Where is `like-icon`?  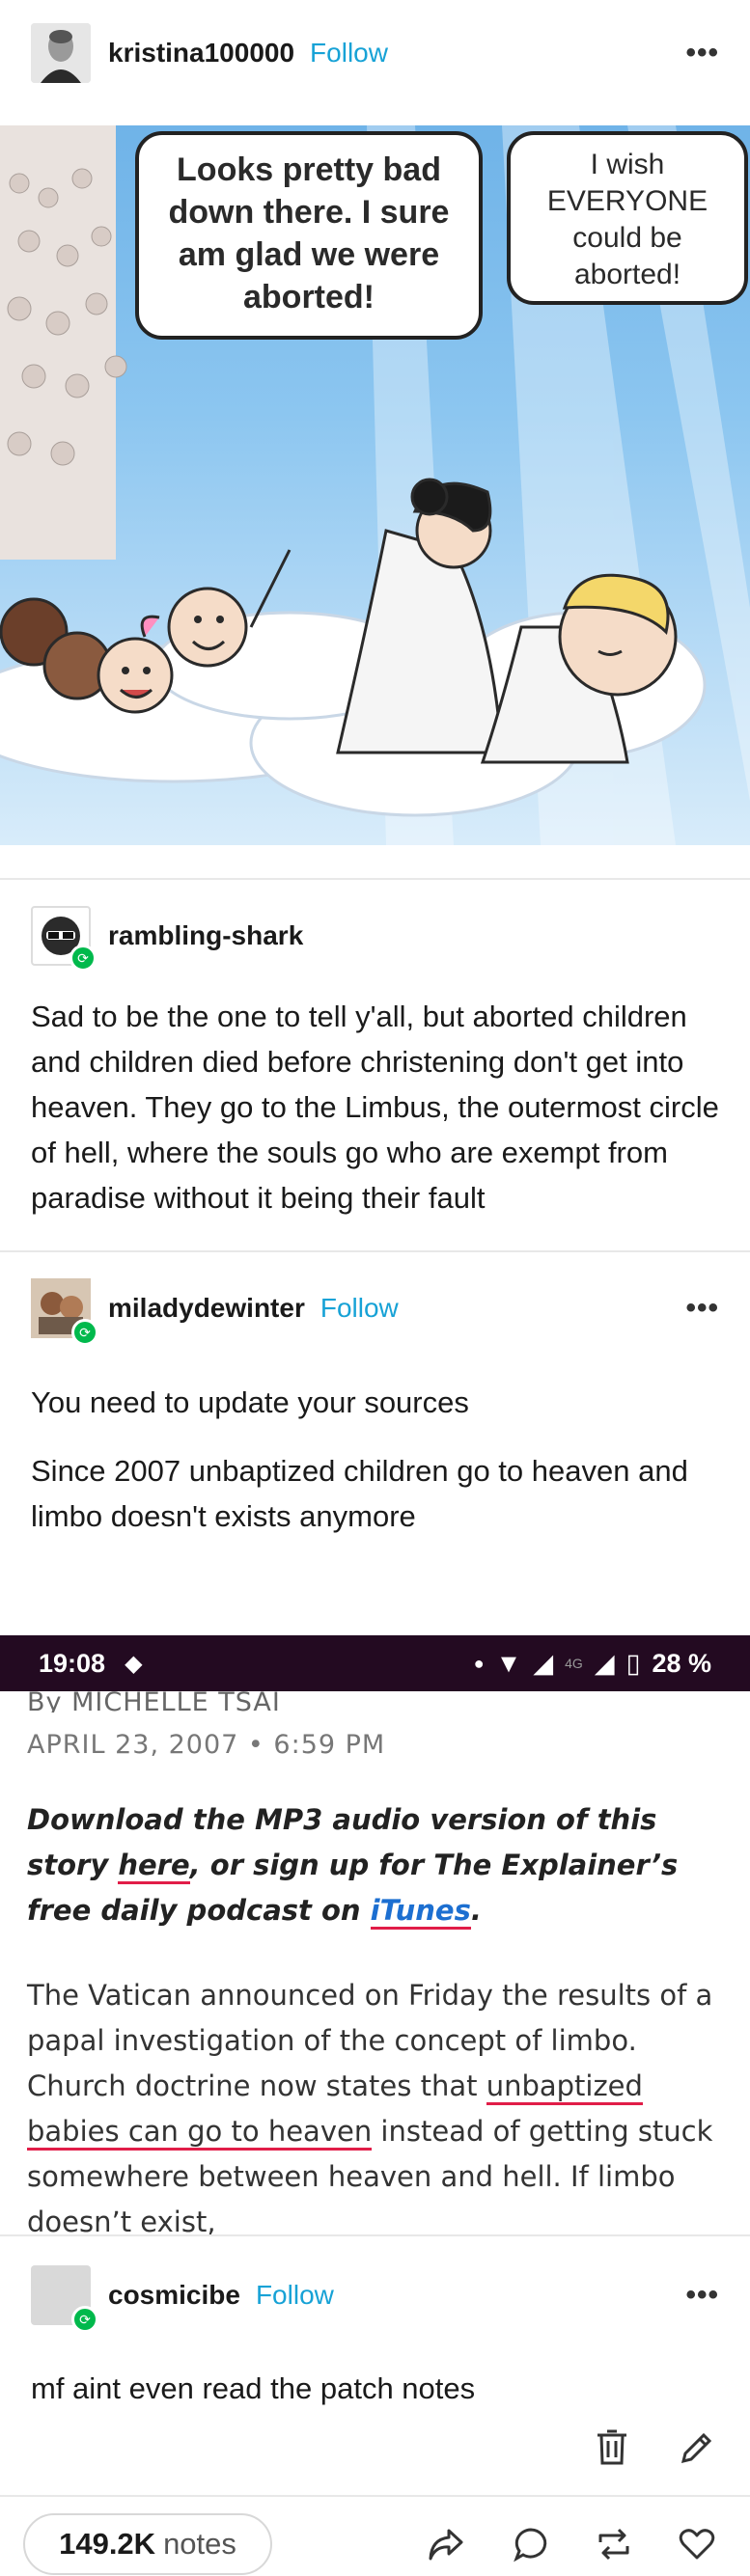
like-icon is located at coordinates (697, 2544).